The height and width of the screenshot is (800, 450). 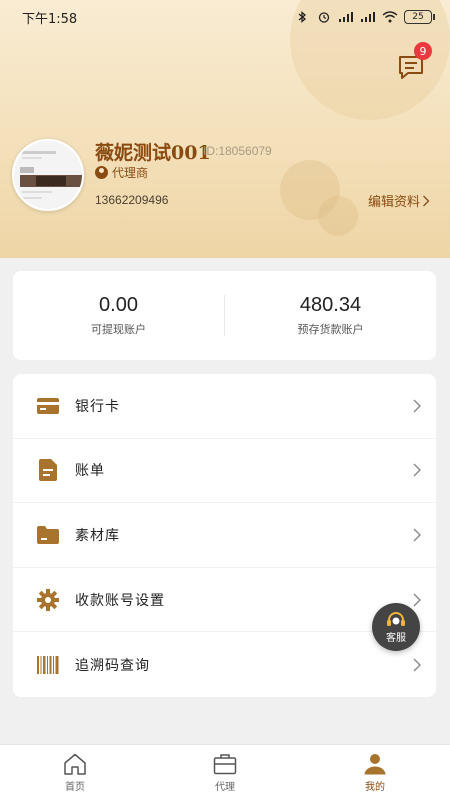 What do you see at coordinates (375, 787) in the screenshot?
I see `tab-label: 我的` at bounding box center [375, 787].